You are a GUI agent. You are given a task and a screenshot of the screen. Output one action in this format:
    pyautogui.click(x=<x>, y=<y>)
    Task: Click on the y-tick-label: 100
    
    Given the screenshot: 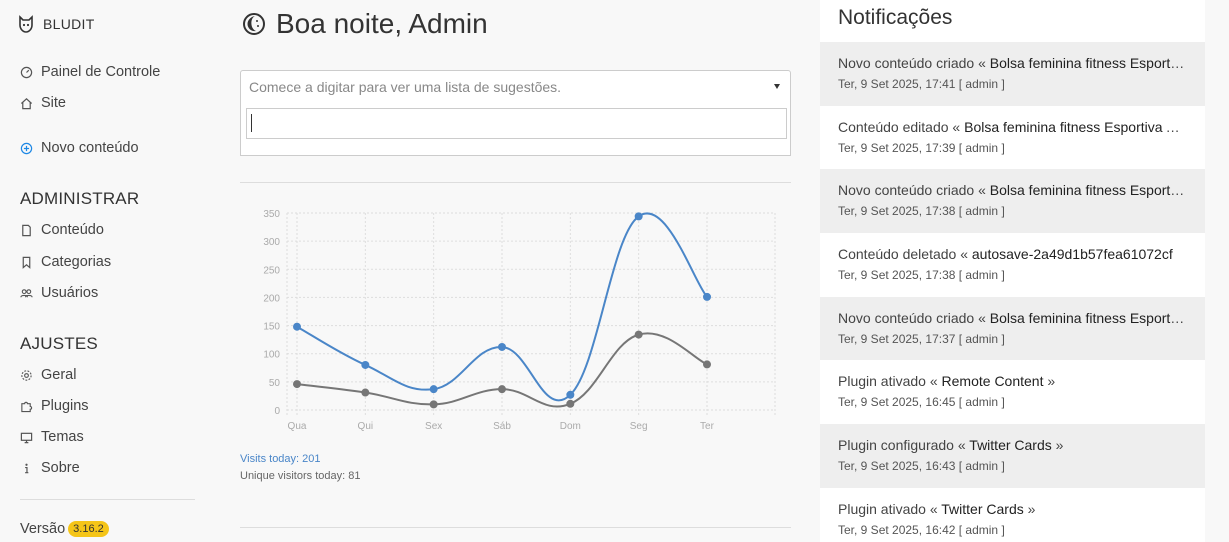 What is the action you would take?
    pyautogui.click(x=271, y=355)
    